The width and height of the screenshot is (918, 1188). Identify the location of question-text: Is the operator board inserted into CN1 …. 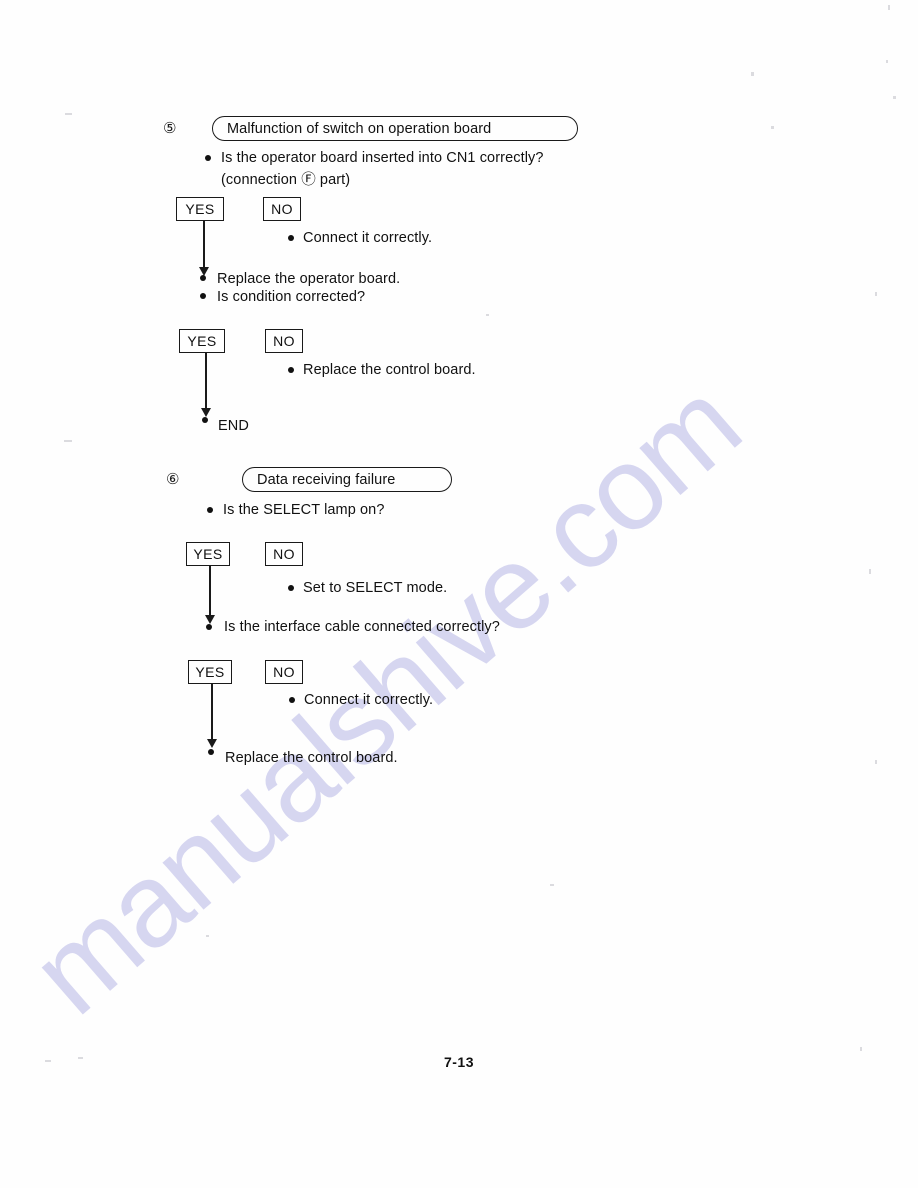
(382, 158).